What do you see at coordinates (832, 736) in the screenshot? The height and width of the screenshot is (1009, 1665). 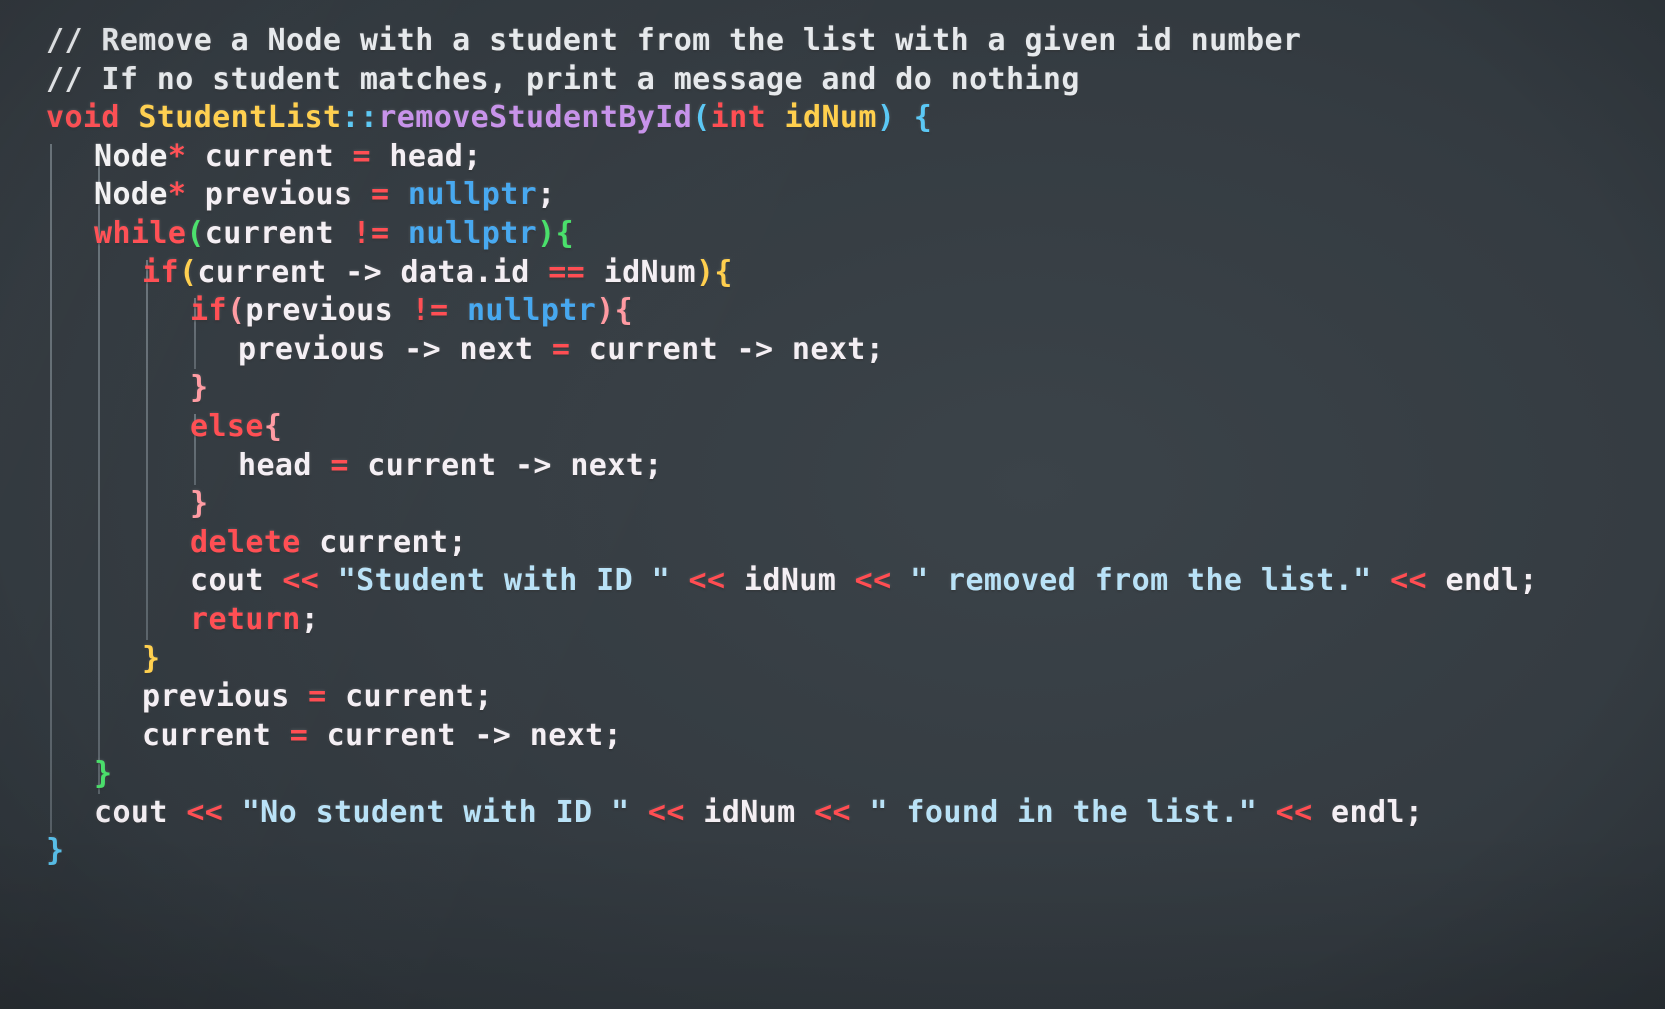 I see `code-line: current = current -> next;` at bounding box center [832, 736].